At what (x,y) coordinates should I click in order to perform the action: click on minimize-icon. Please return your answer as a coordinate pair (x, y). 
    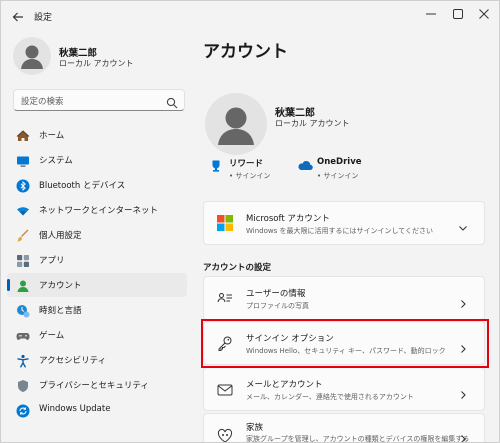
    Looking at the image, I should click on (431, 14).